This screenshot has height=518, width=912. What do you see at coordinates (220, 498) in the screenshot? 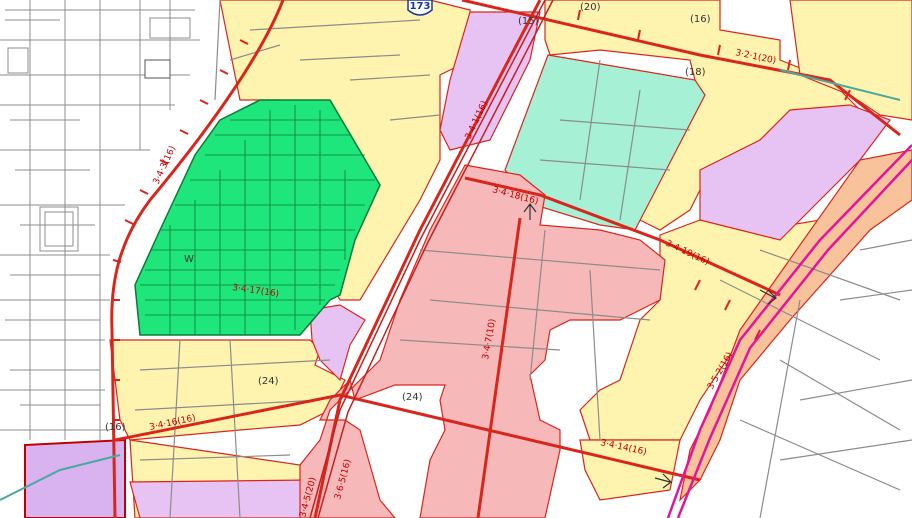
I see `mixed-use-zone-south` at bounding box center [220, 498].